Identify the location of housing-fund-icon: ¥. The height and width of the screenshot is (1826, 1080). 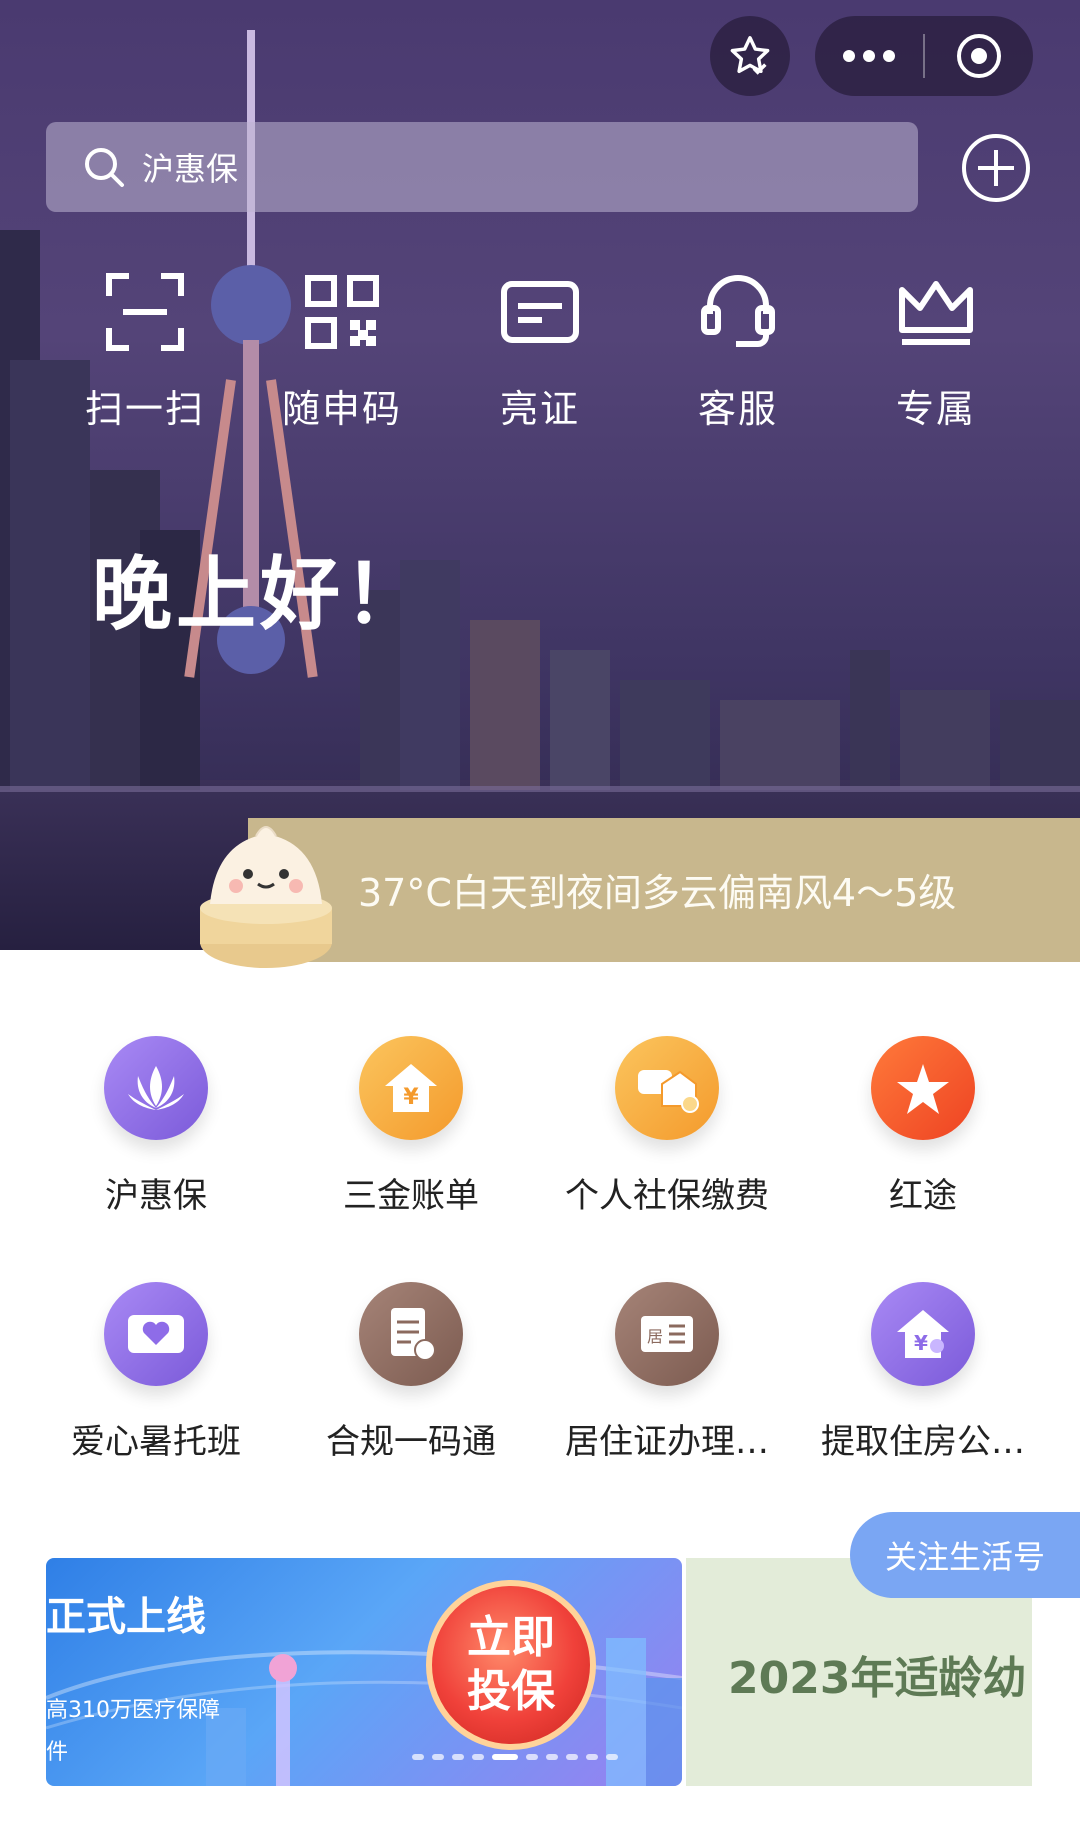
(923, 1334).